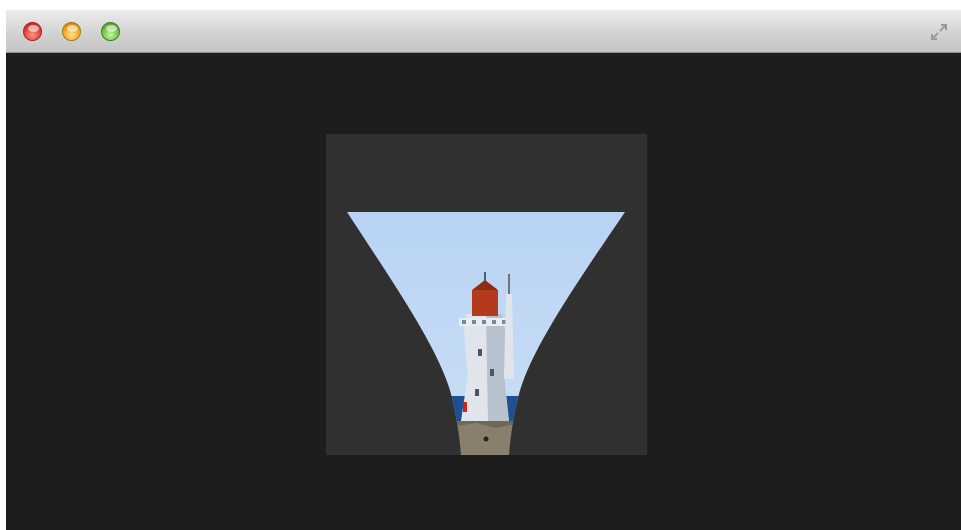 The height and width of the screenshot is (530, 961). I want to click on close-button, so click(32, 31).